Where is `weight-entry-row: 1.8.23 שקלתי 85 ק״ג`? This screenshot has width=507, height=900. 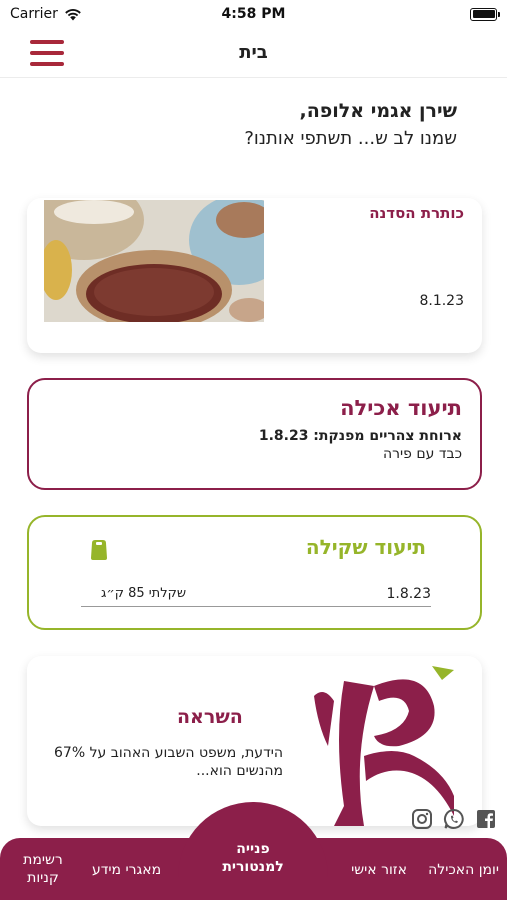 weight-entry-row: 1.8.23 שקלתי 85 ק״ג is located at coordinates (256, 594).